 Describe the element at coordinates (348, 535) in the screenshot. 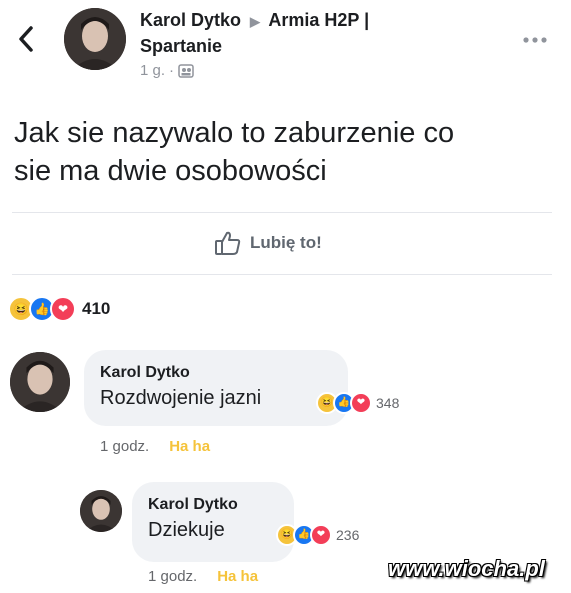

I see `reply-reaction-count: 236` at that location.